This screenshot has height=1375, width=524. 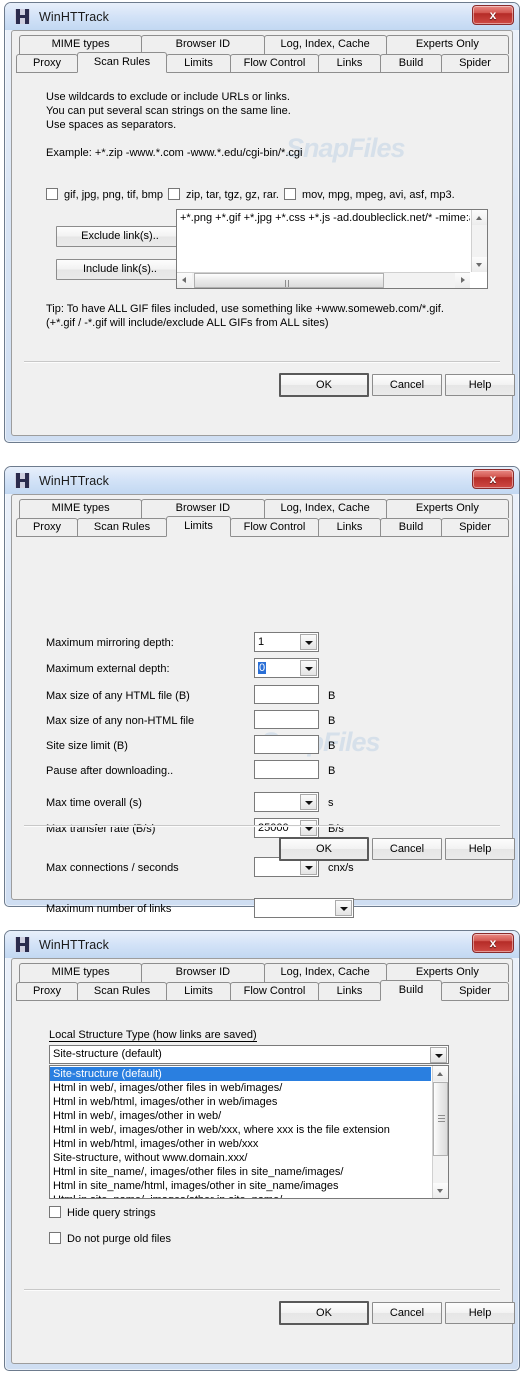 I want to click on checkbox-do-not-purge-old-files, so click(x=55, y=1238).